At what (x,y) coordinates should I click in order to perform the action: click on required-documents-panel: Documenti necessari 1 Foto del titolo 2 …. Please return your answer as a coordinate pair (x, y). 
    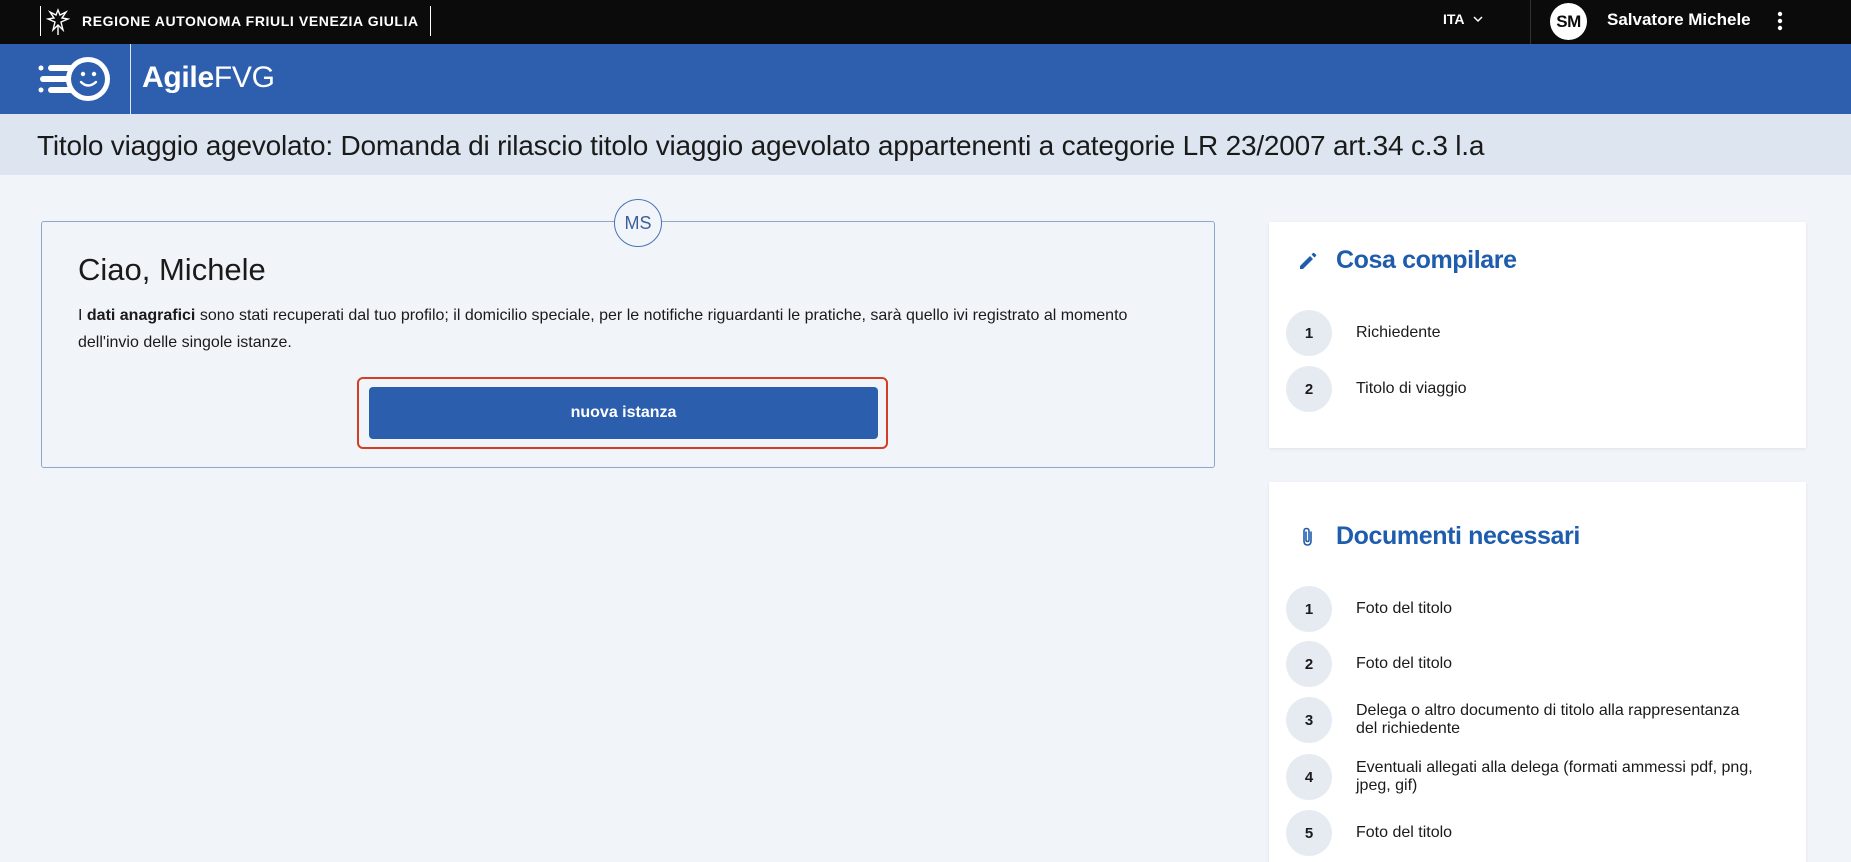
    Looking at the image, I should click on (1537, 672).